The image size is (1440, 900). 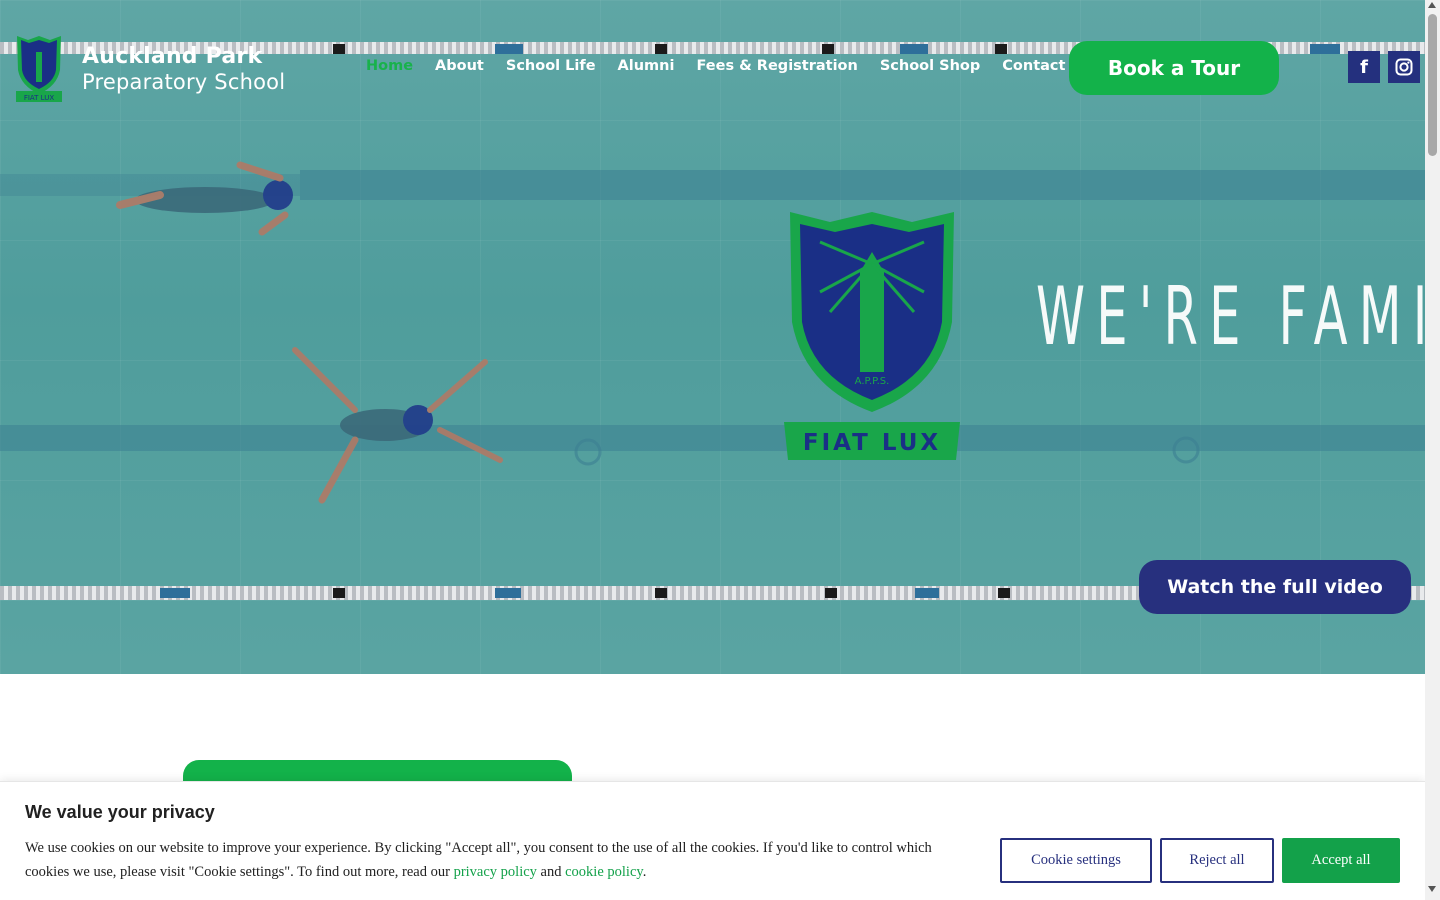 I want to click on instagram-link, so click(x=1404, y=67).